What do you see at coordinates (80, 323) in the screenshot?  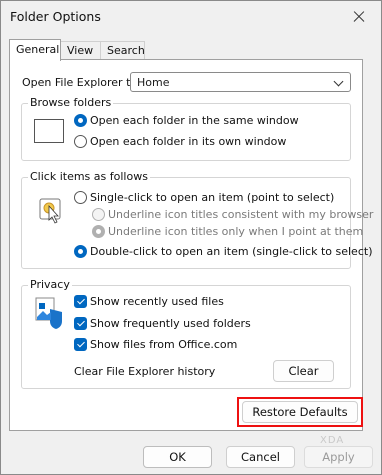 I see `checkbox-frequent-folders` at bounding box center [80, 323].